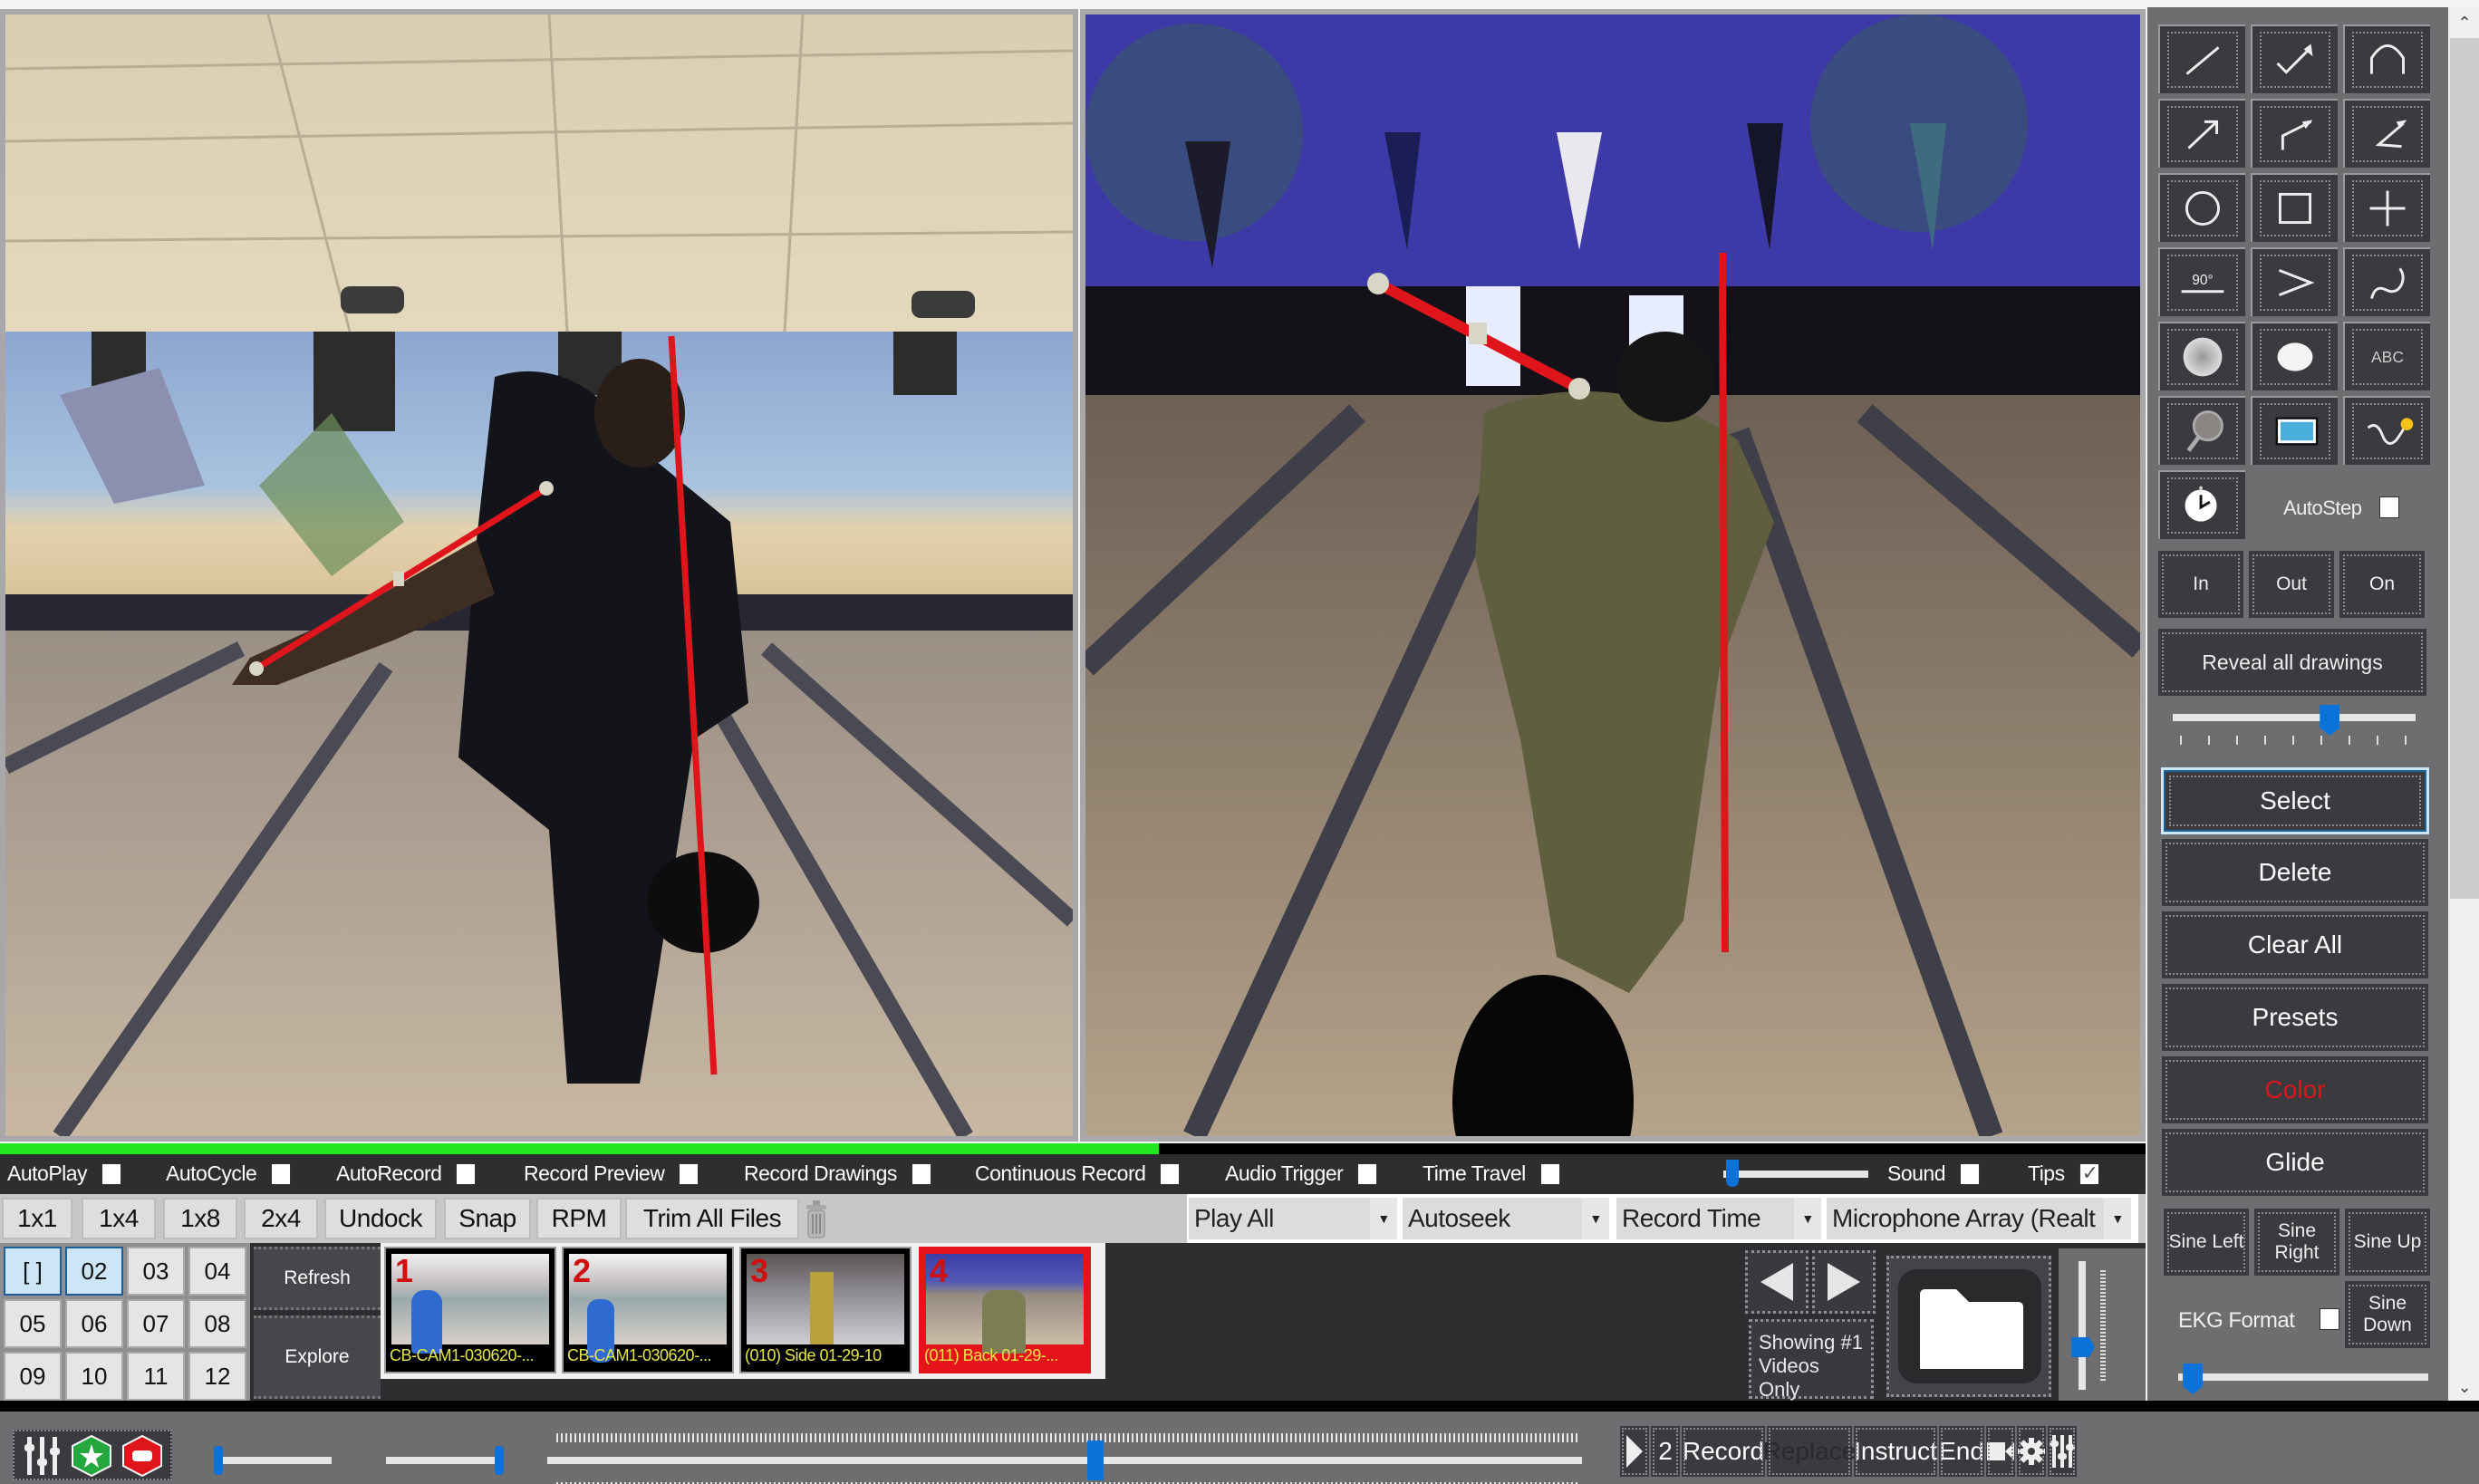 This screenshot has height=1484, width=2479. I want to click on circle-tool, so click(2201, 207).